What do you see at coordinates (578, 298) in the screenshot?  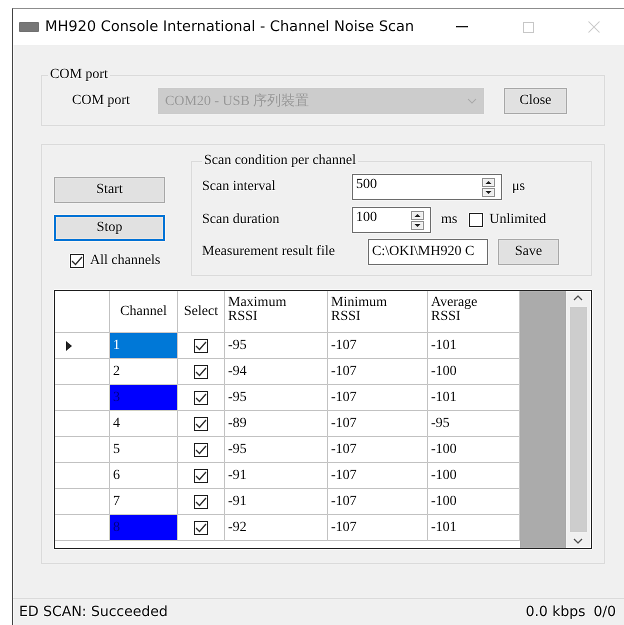 I see `scroll-up-icon` at bounding box center [578, 298].